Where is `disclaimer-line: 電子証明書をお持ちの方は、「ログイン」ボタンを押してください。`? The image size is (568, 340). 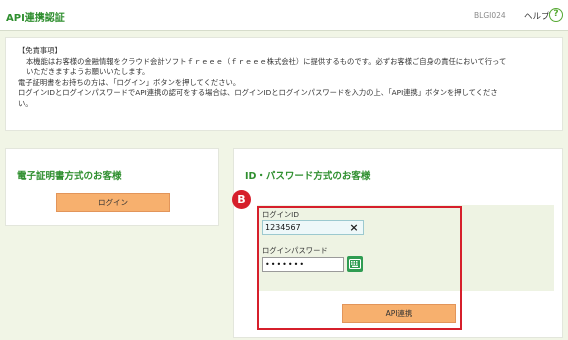
disclaimer-line: 電子証明書をお持ちの方は、「ログイン」ボタンを押してください。 is located at coordinates (129, 82).